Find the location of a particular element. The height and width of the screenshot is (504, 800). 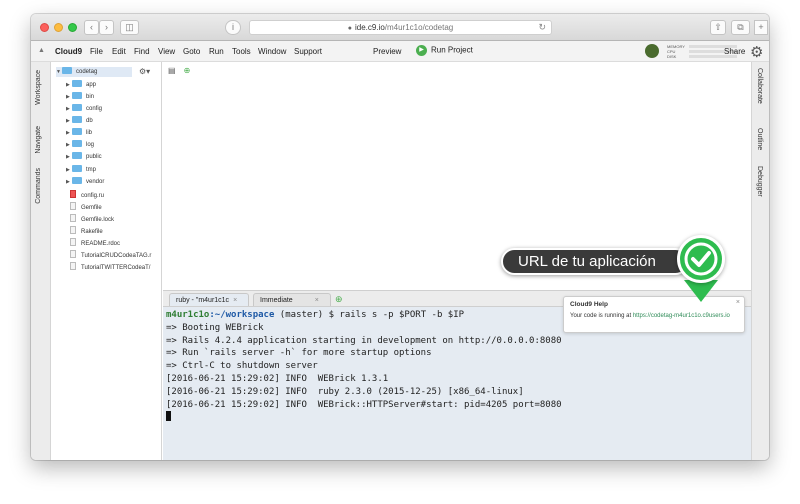

tree-folder-label: log is located at coordinates (90, 145).